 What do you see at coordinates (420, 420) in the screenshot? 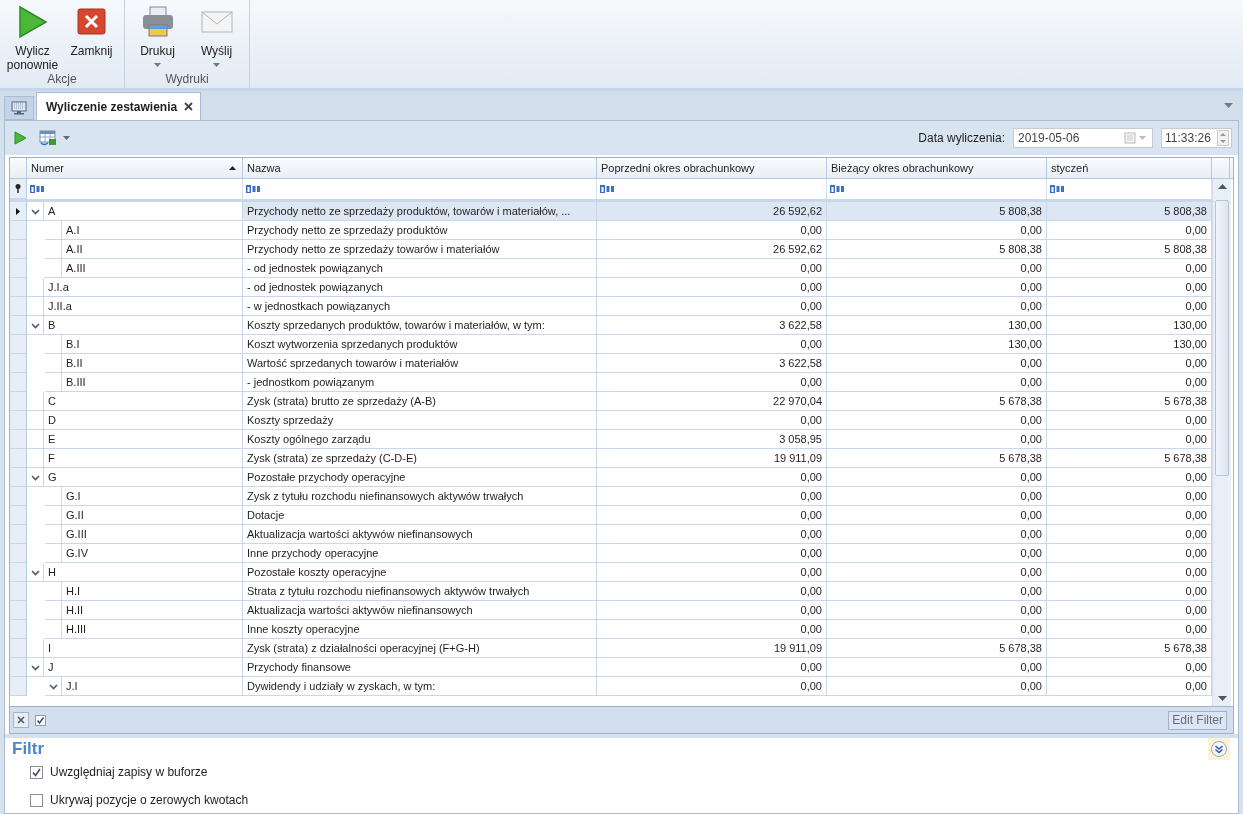
I see `table-cell: Koszty sprzedaży` at bounding box center [420, 420].